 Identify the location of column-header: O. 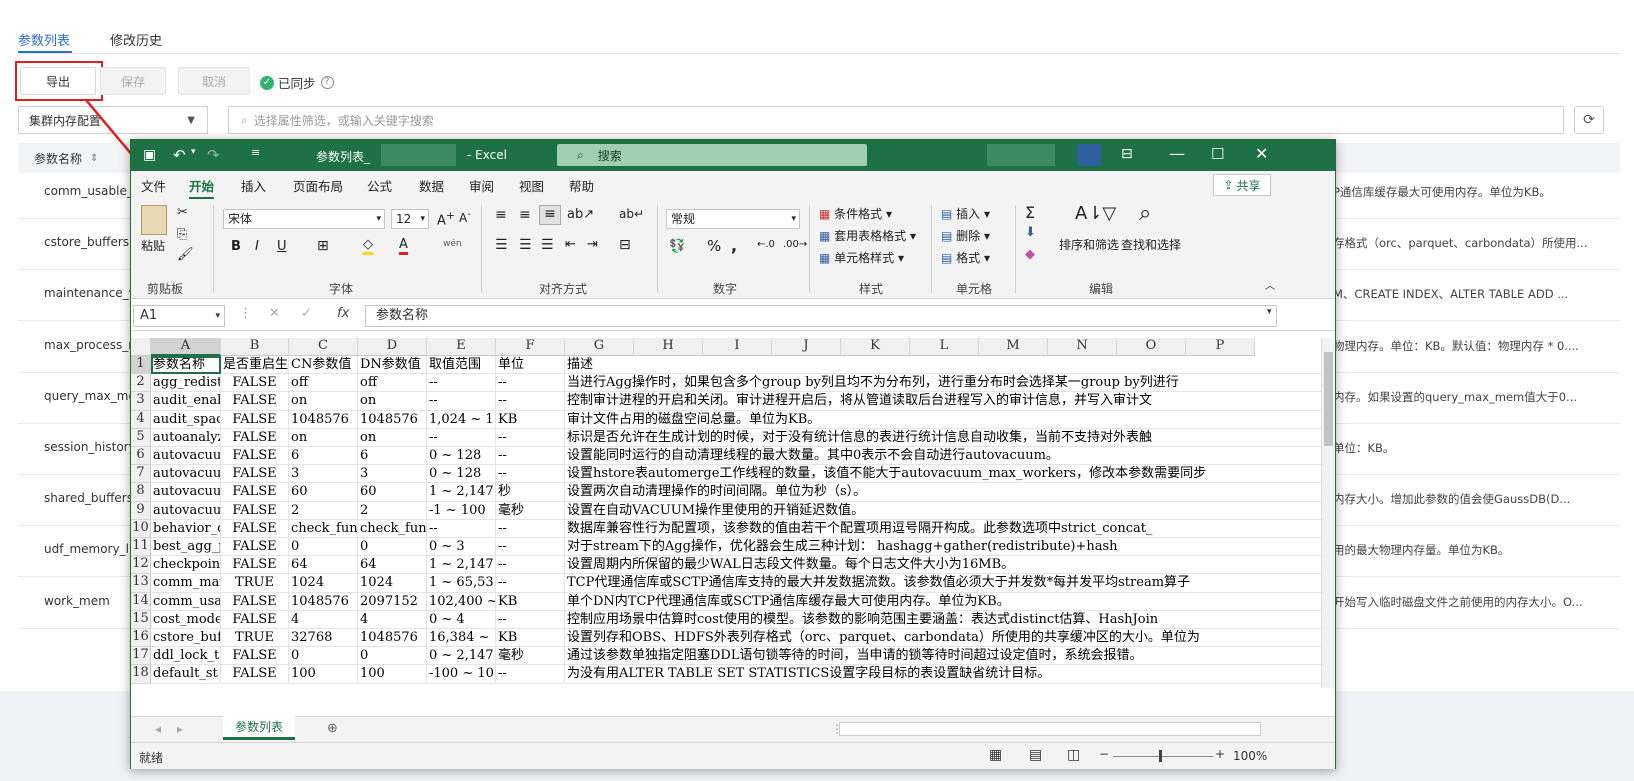
(1151, 347).